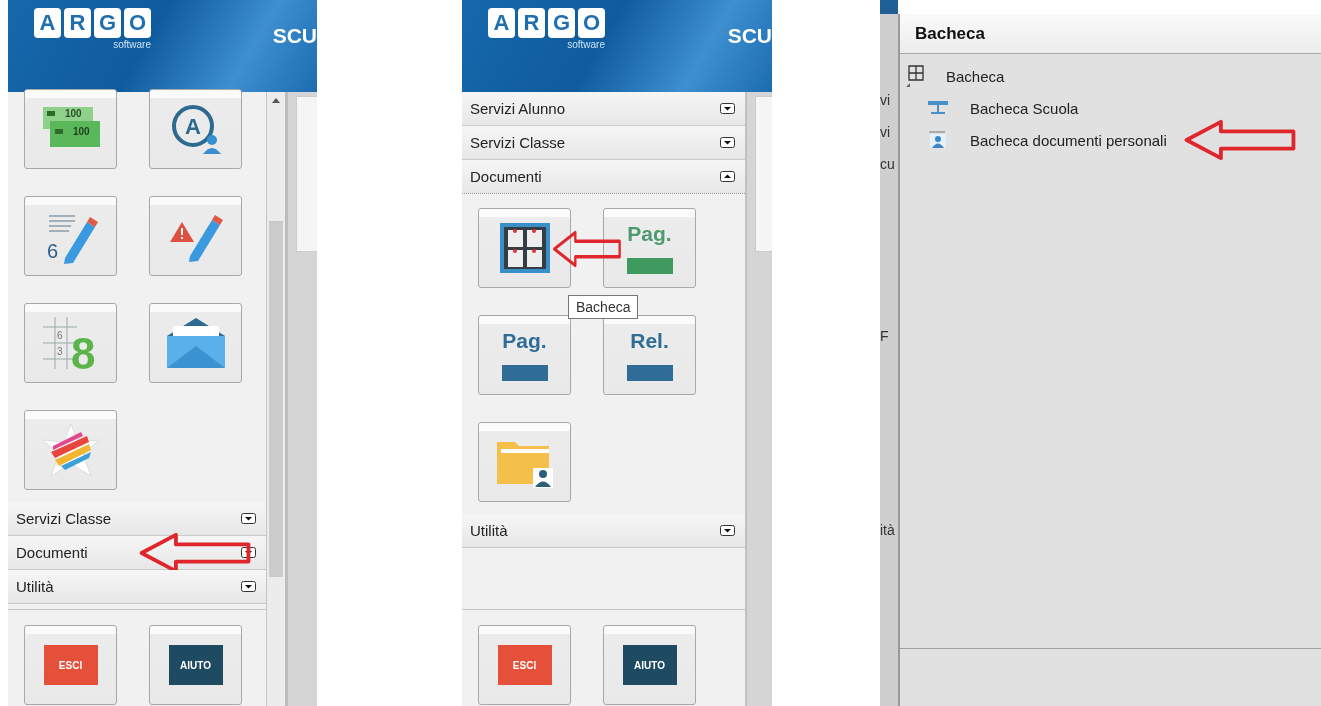  What do you see at coordinates (938, 140) in the screenshot?
I see `user-document-icon` at bounding box center [938, 140].